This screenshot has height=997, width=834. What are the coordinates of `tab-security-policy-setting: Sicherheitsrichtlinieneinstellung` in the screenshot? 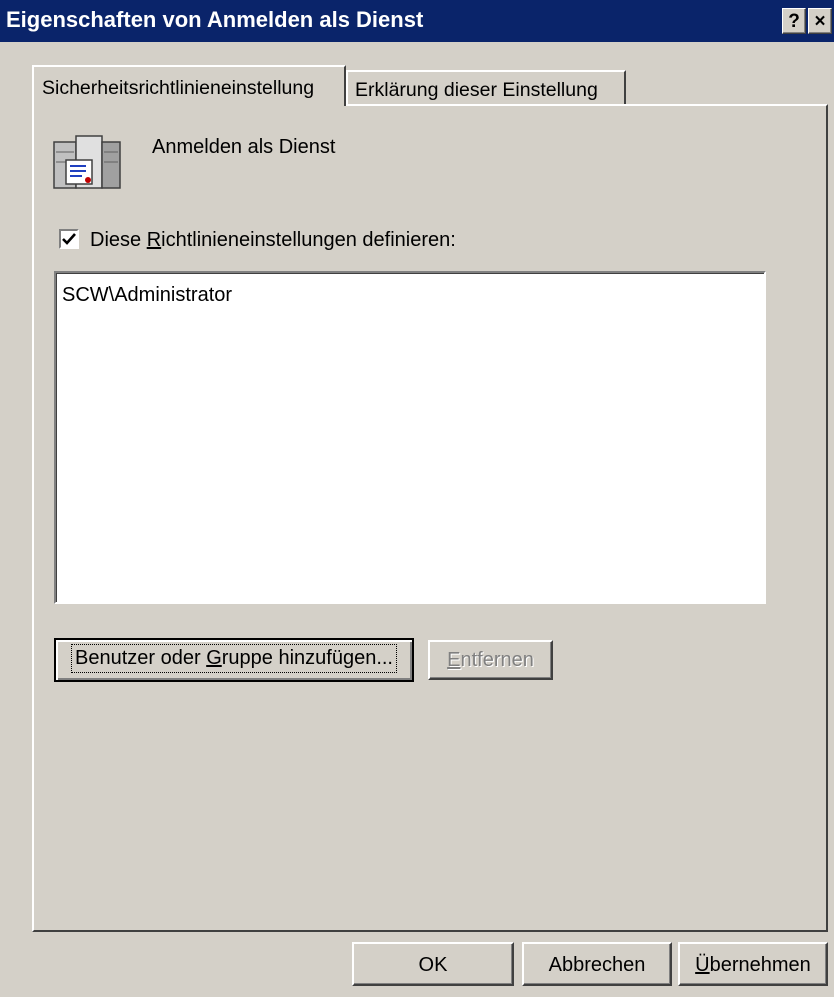 It's located at (189, 85).